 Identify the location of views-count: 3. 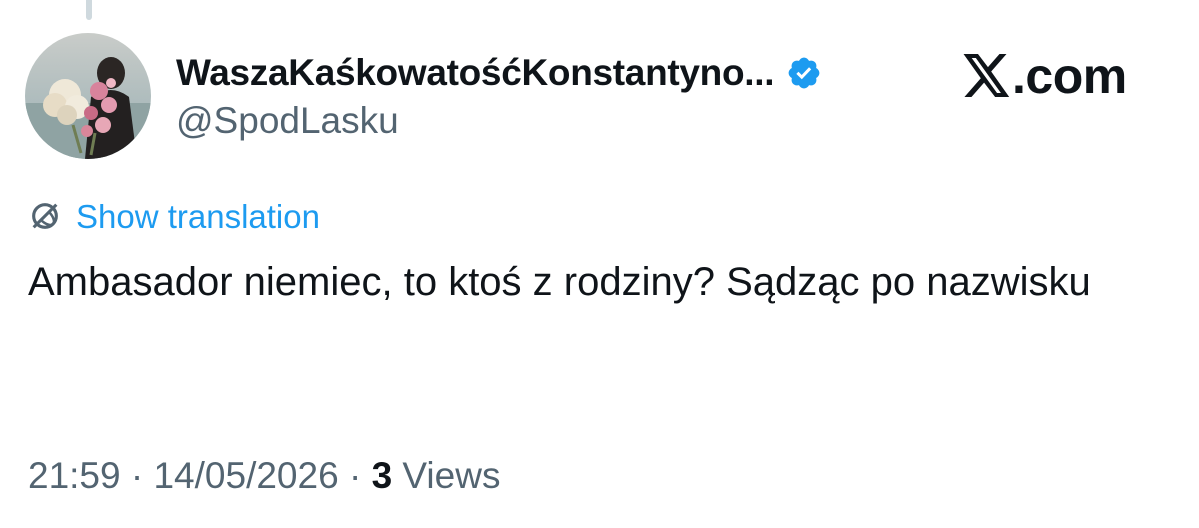
(382, 475).